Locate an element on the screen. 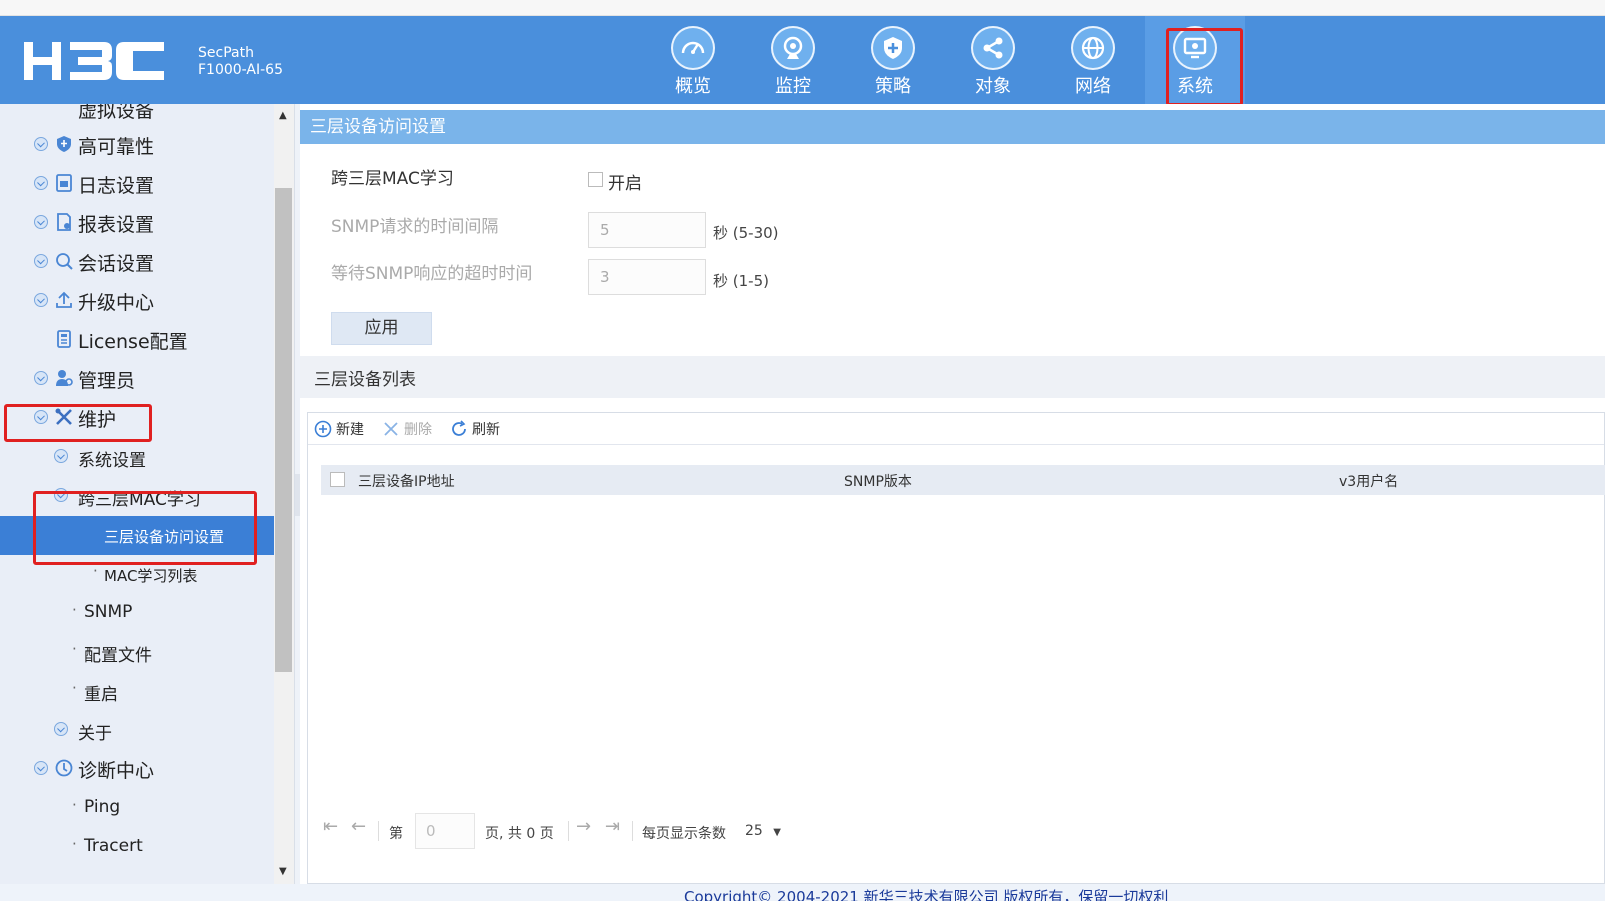  sidebar-item-about: 关于 is located at coordinates (137, 730).